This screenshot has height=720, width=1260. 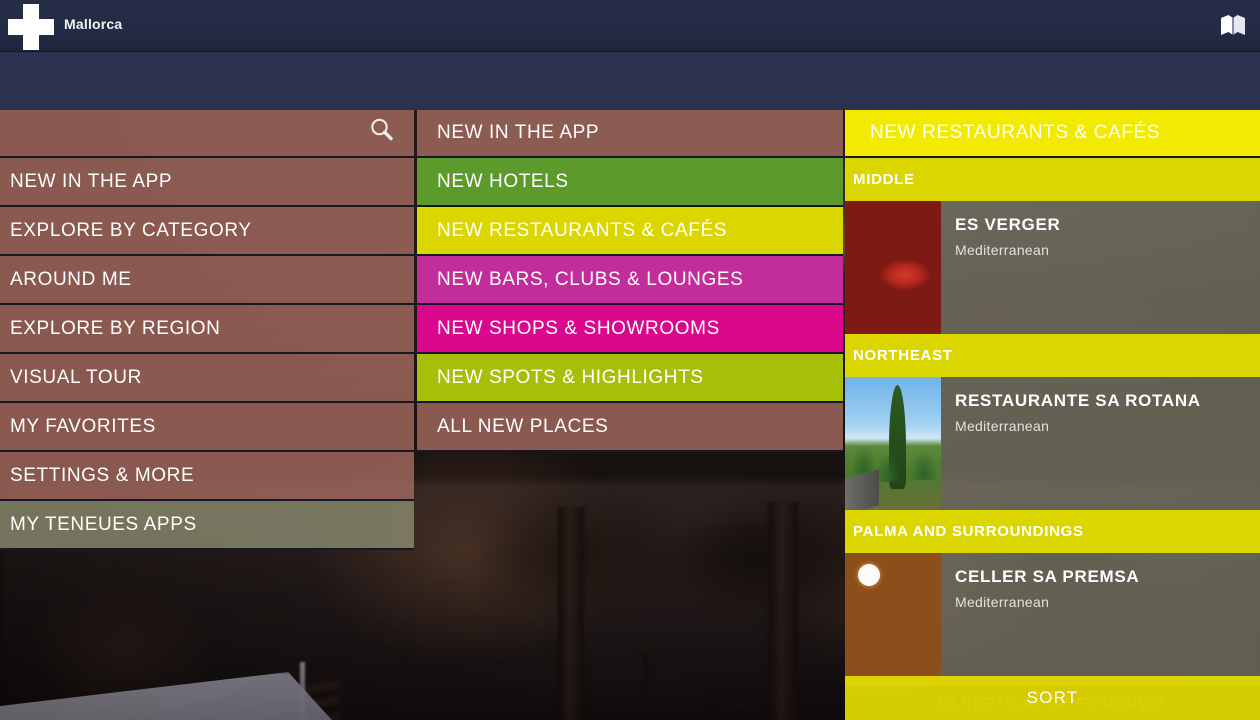 What do you see at coordinates (91, 181) in the screenshot?
I see `sidebar-item-label: NEW IN THE APP` at bounding box center [91, 181].